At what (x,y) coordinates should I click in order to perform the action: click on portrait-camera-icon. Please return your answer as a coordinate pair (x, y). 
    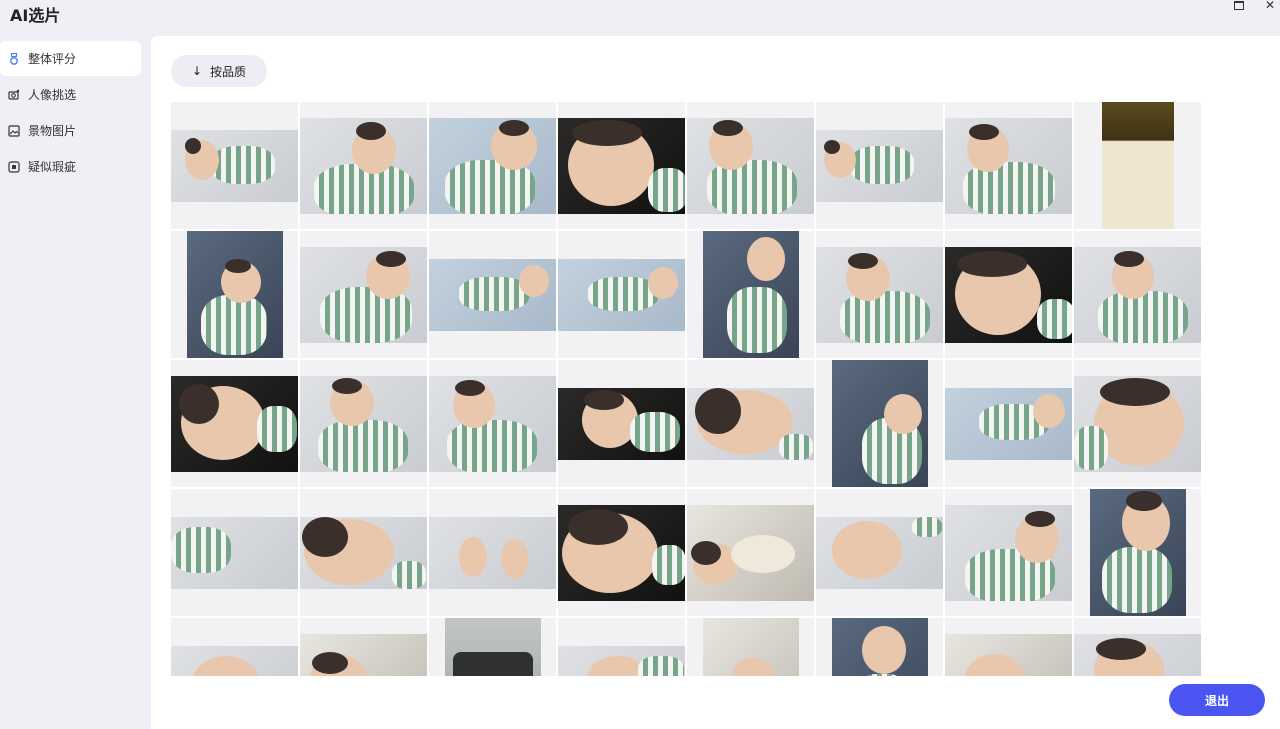
    Looking at the image, I should click on (14, 95).